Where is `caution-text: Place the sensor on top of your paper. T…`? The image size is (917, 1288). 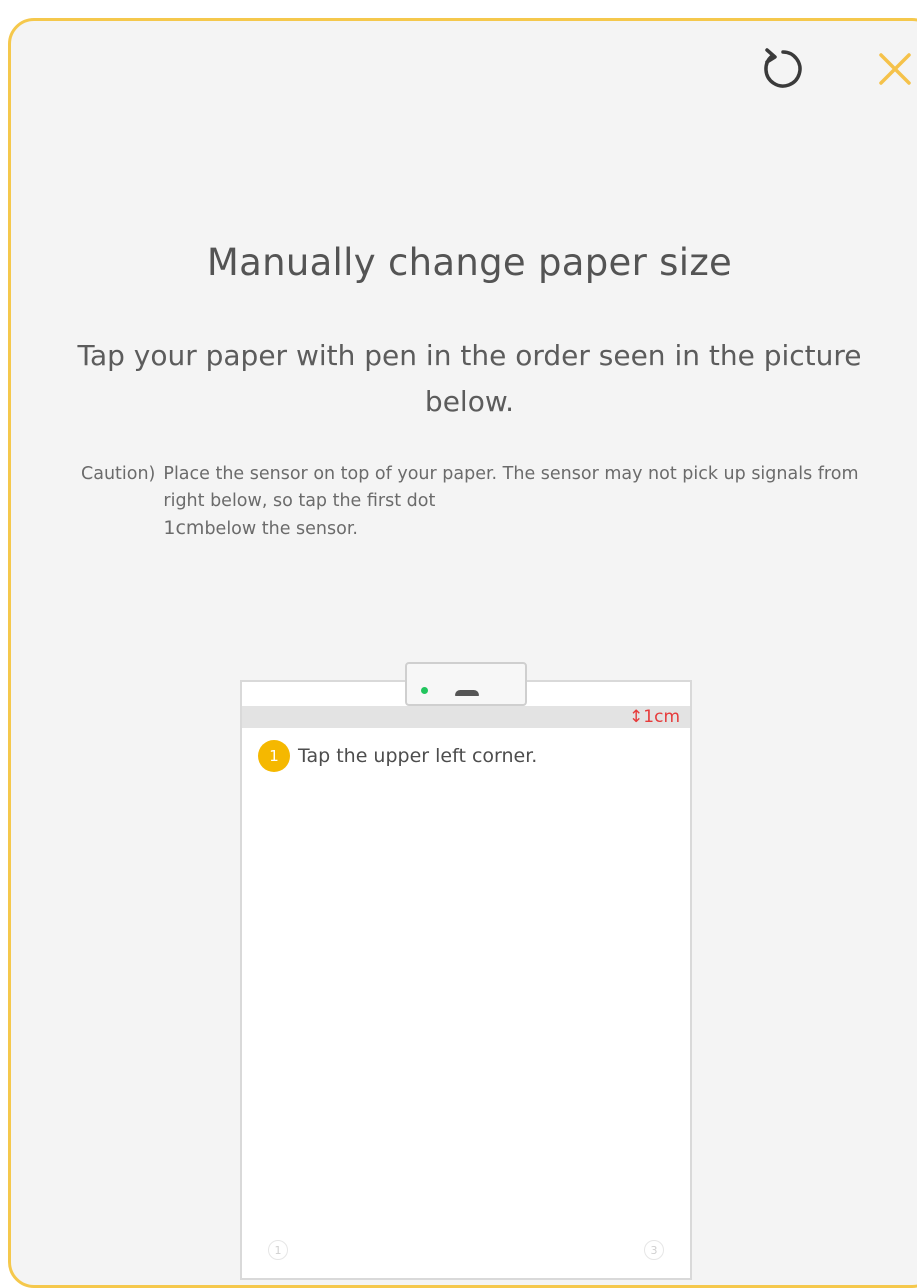 caution-text: Place the sensor on top of your paper. T… is located at coordinates (512, 502).